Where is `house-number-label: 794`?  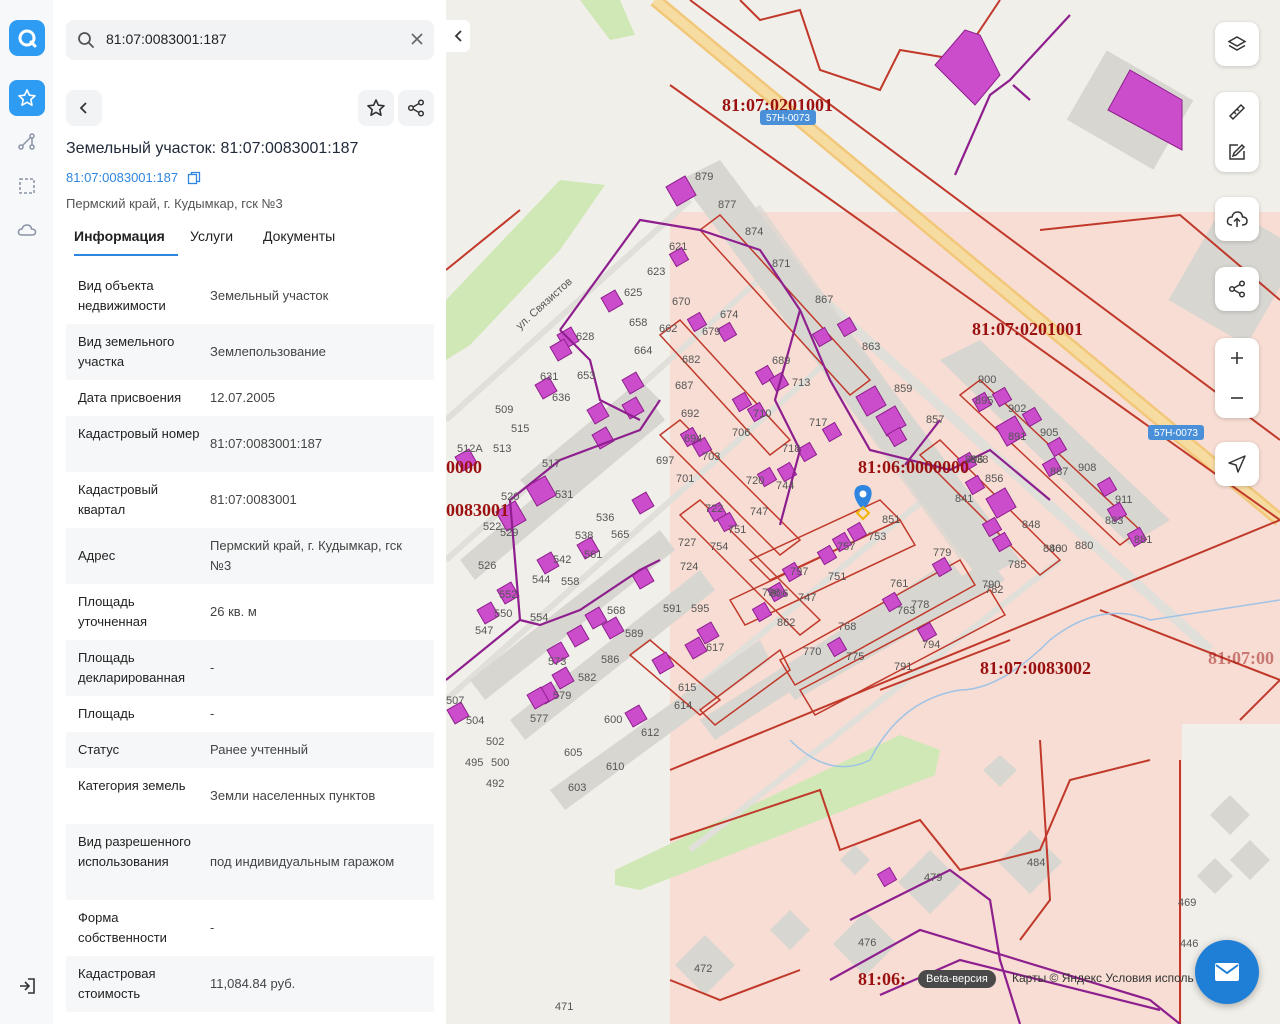 house-number-label: 794 is located at coordinates (931, 645).